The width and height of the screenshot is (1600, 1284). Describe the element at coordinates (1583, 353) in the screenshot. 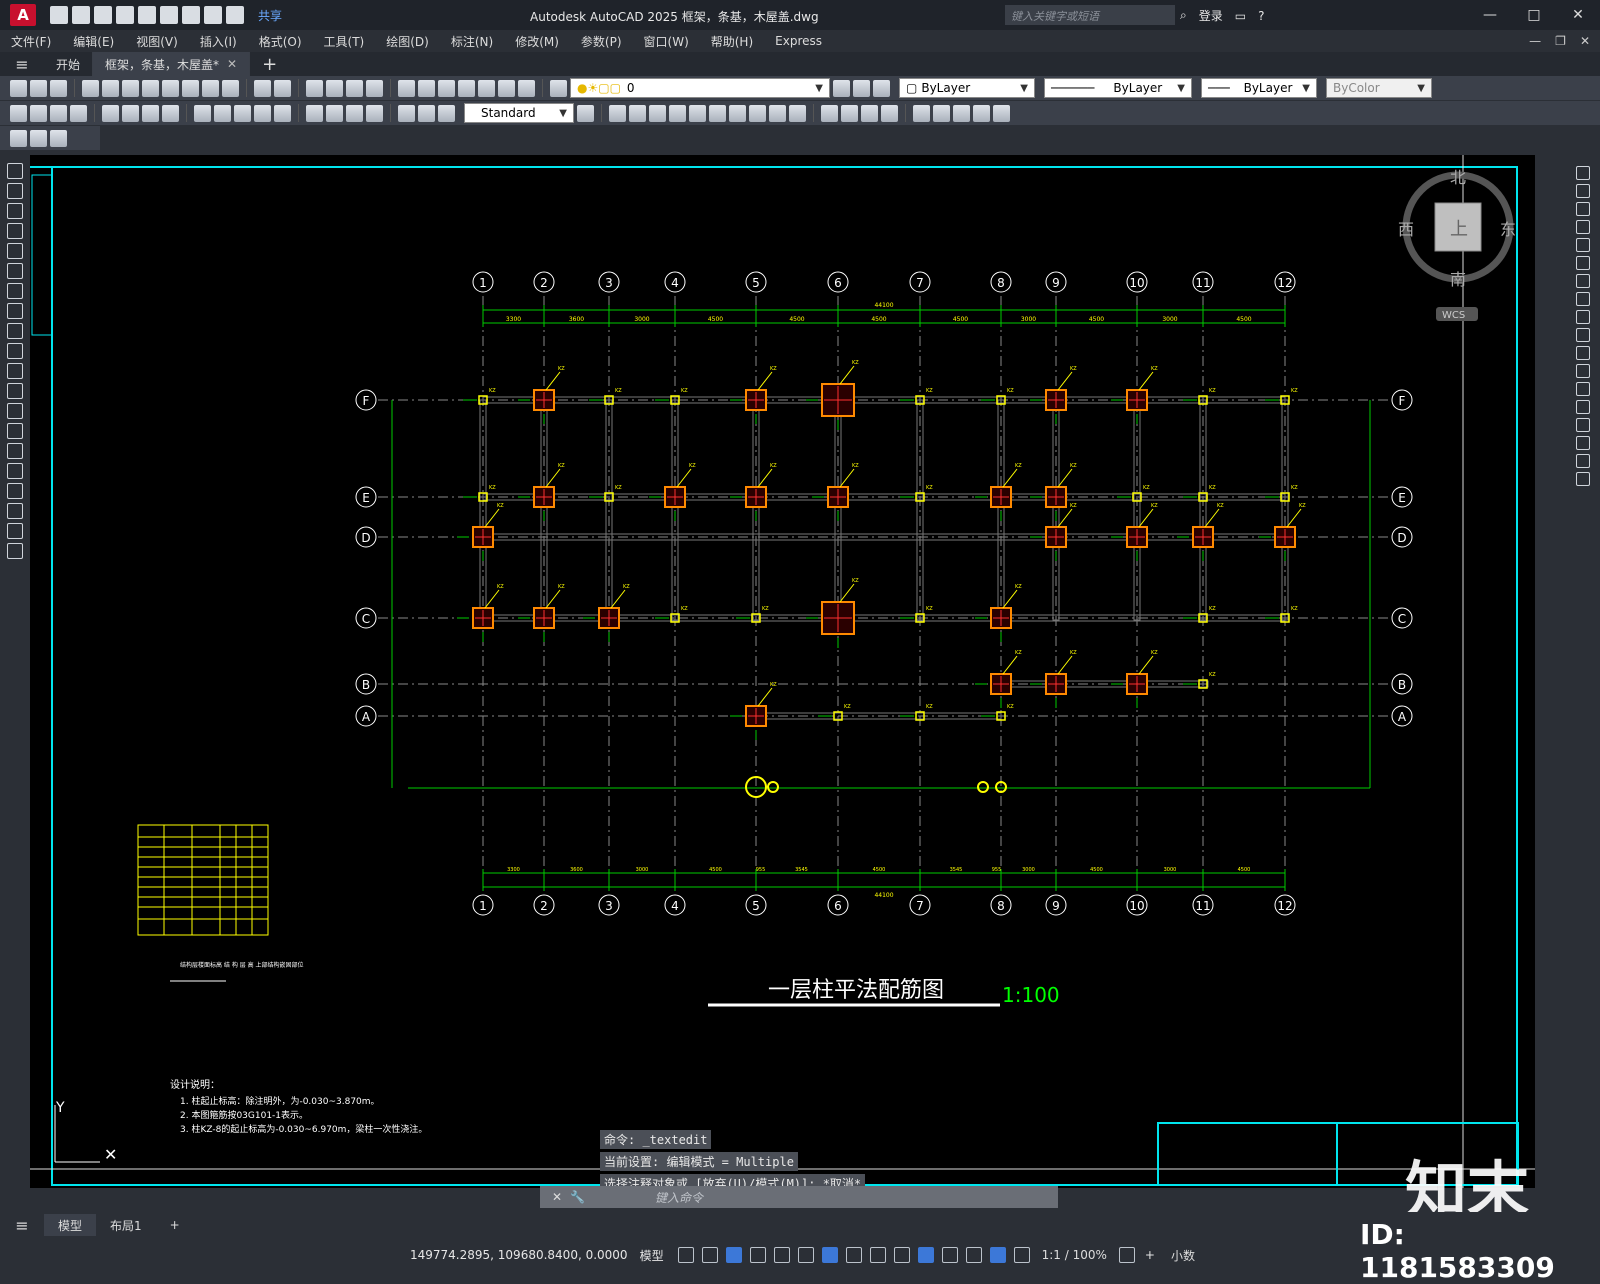

I see `extend-icon` at that location.